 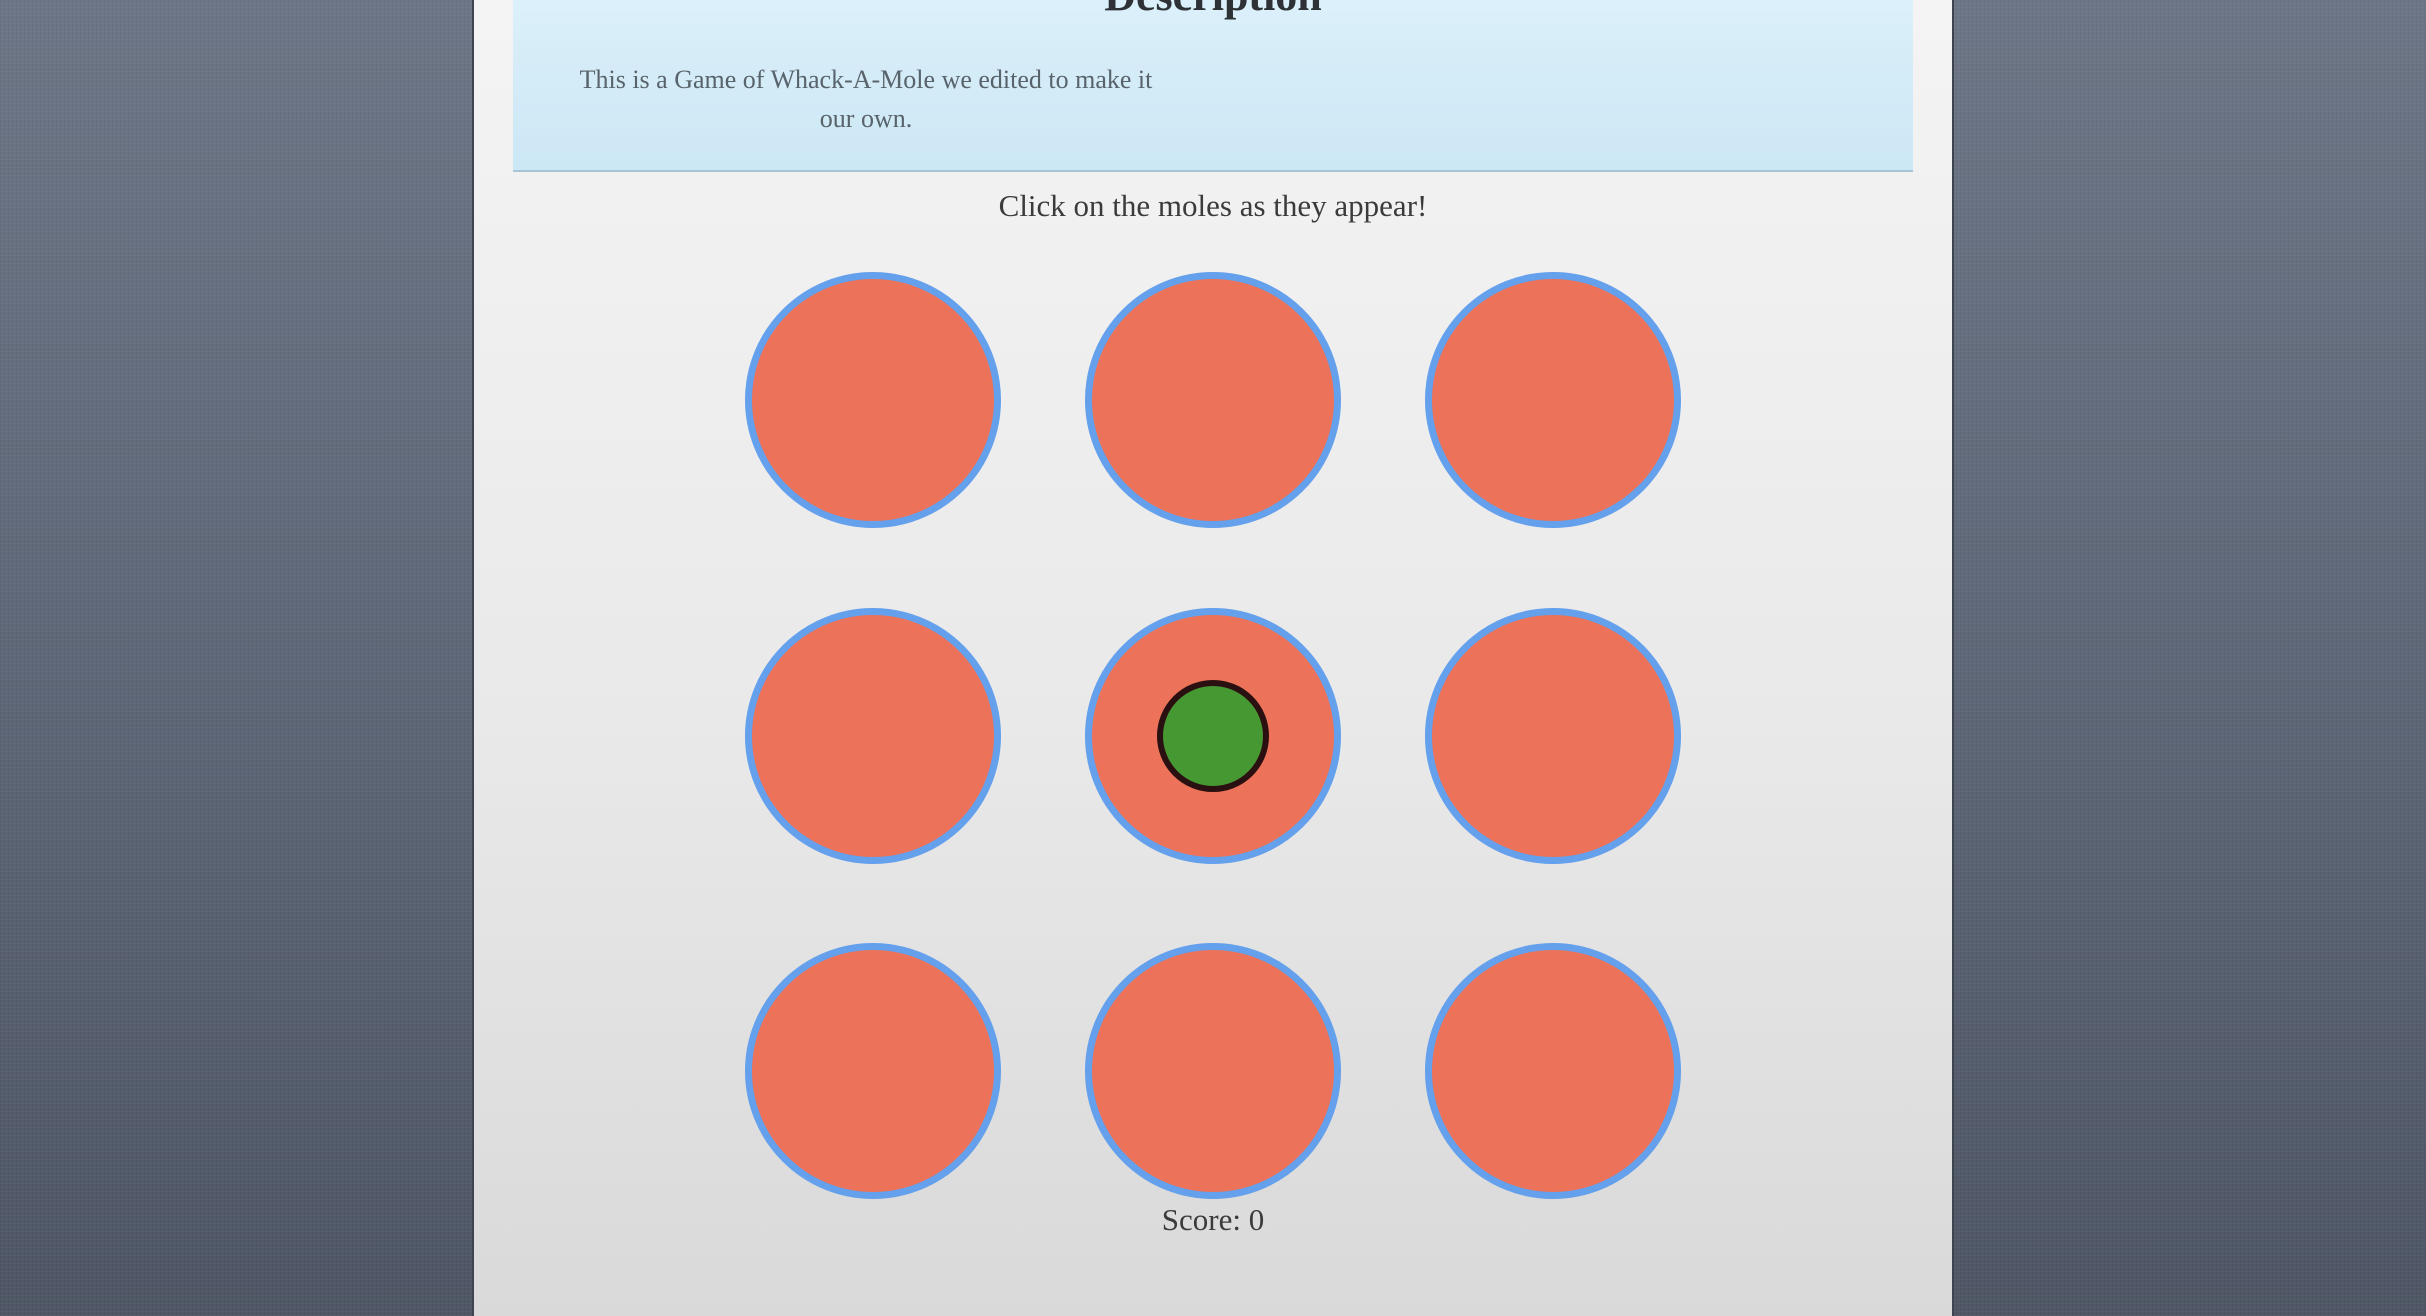 What do you see at coordinates (1213, 10) in the screenshot?
I see `description-title: Description` at bounding box center [1213, 10].